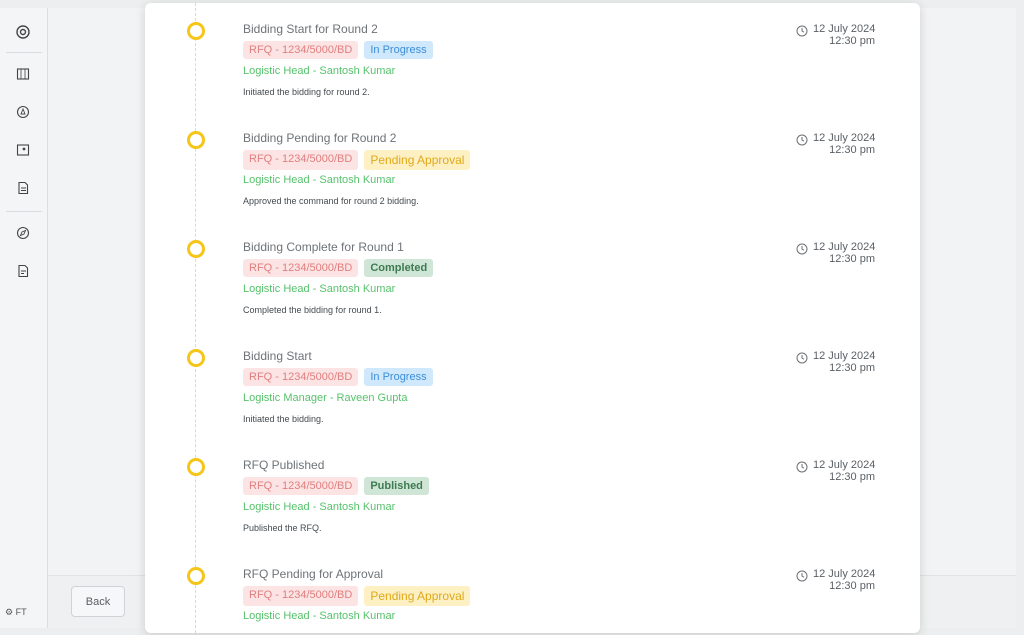 Image resolution: width=1024 pixels, height=635 pixels. What do you see at coordinates (284, 465) in the screenshot?
I see `entry-title: RFQ Published` at bounding box center [284, 465].